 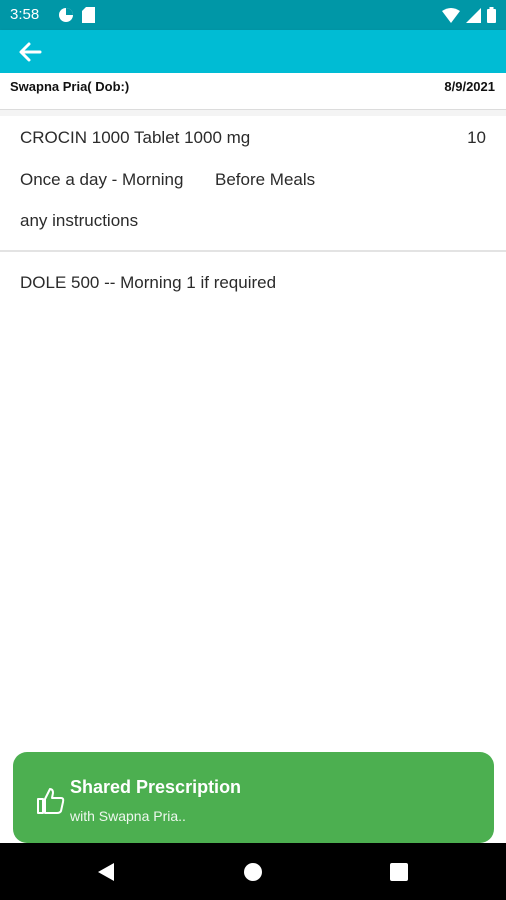 I want to click on toast-title: Shared Prescription, so click(x=156, y=787).